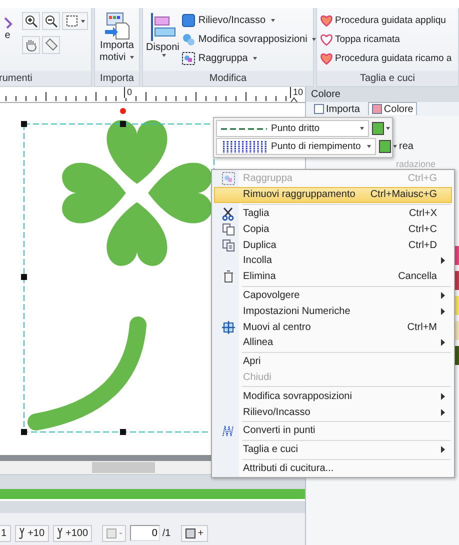  What do you see at coordinates (228, 327) in the screenshot?
I see `crosshair-icon` at bounding box center [228, 327].